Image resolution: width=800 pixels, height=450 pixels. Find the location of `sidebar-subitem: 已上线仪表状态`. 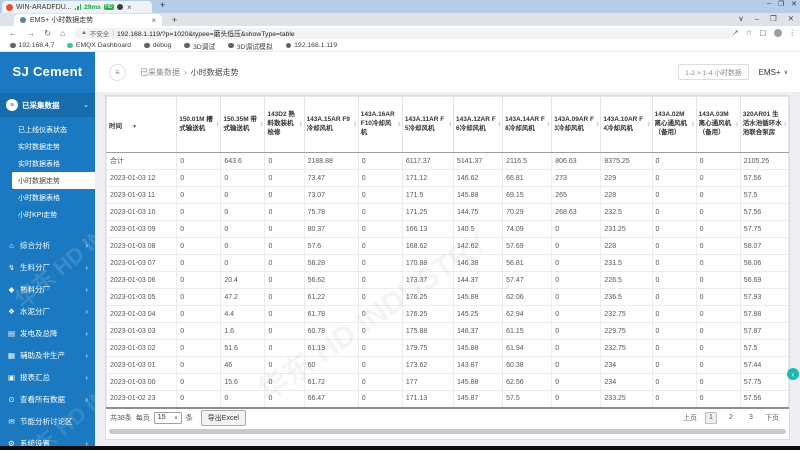

sidebar-subitem: 已上线仪表状态 is located at coordinates (47, 129).